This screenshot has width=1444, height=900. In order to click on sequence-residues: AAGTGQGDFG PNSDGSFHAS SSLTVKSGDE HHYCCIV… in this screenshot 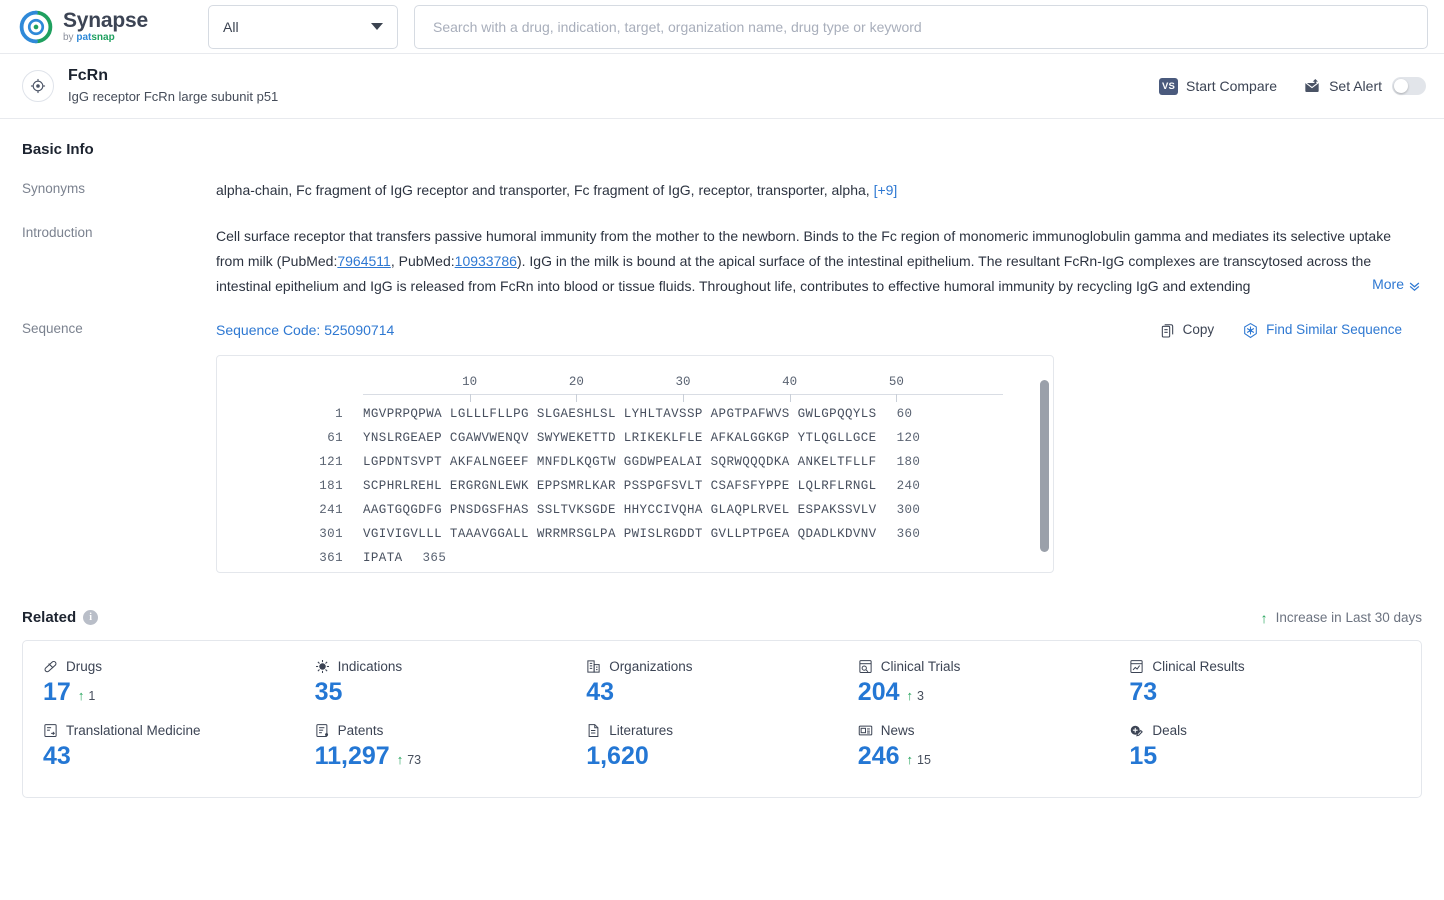, I will do `click(620, 510)`.